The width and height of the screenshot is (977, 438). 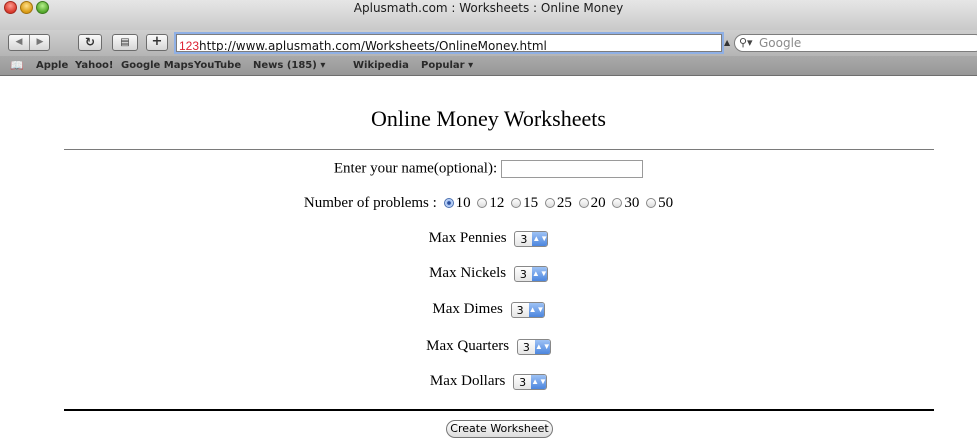 What do you see at coordinates (468, 273) in the screenshot?
I see `nickels-label: Max Nickels` at bounding box center [468, 273].